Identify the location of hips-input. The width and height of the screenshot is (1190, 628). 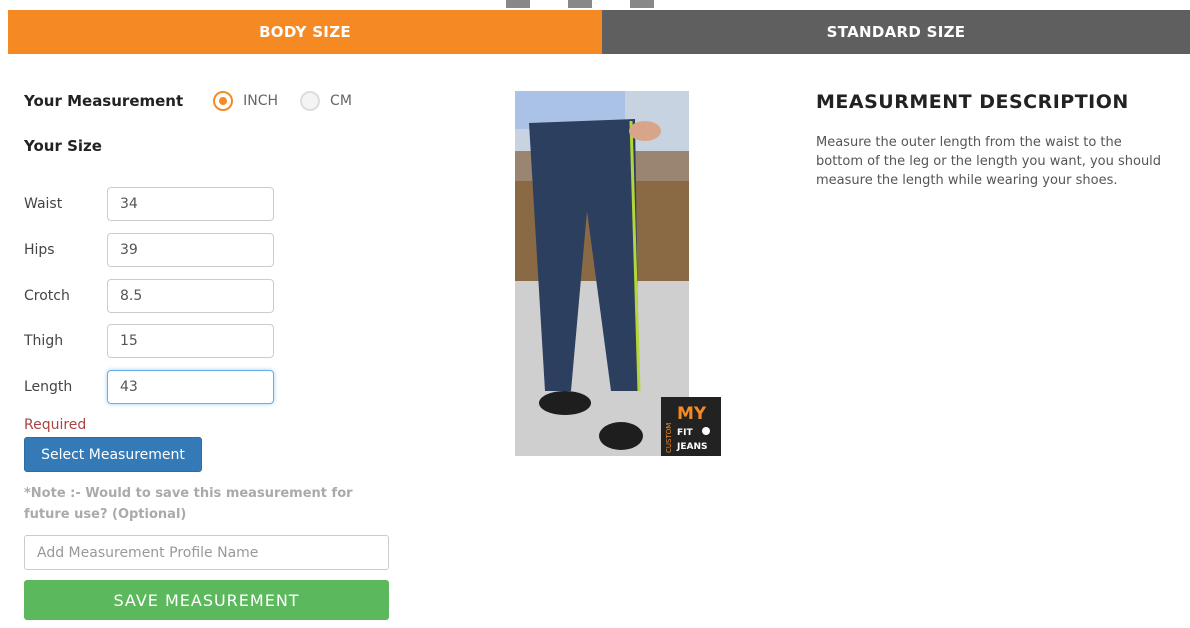
(190, 250).